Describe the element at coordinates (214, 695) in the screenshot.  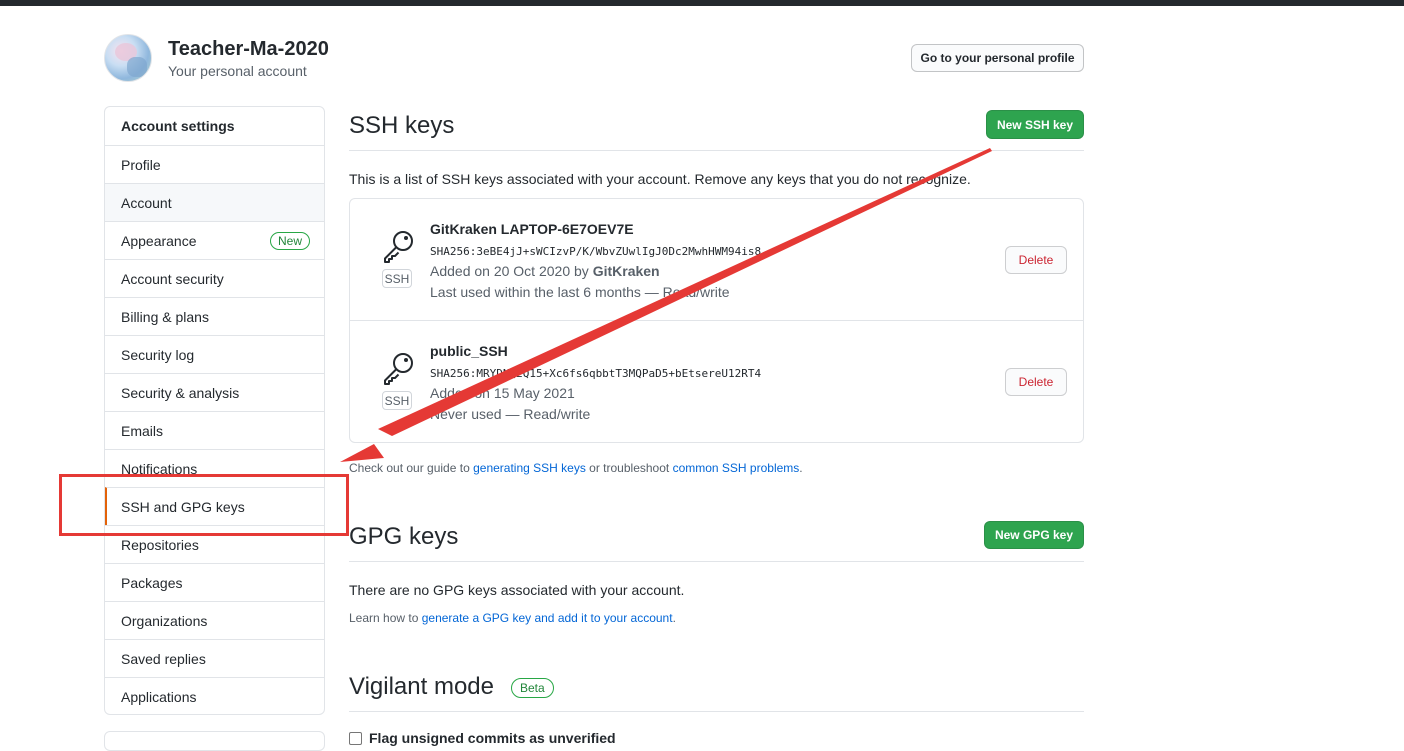
I see `sidebar-item-applications: Applications` at that location.